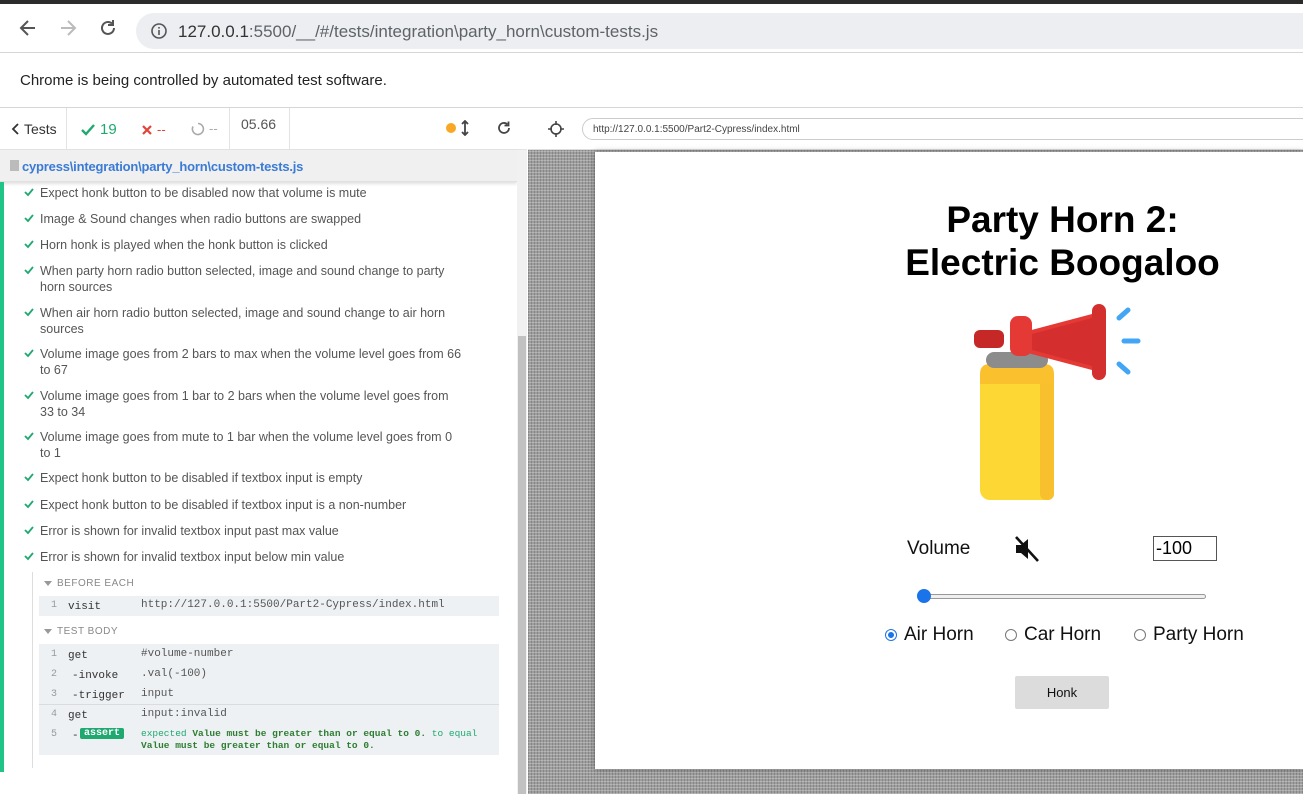  I want to click on pending-count: --, so click(204, 128).